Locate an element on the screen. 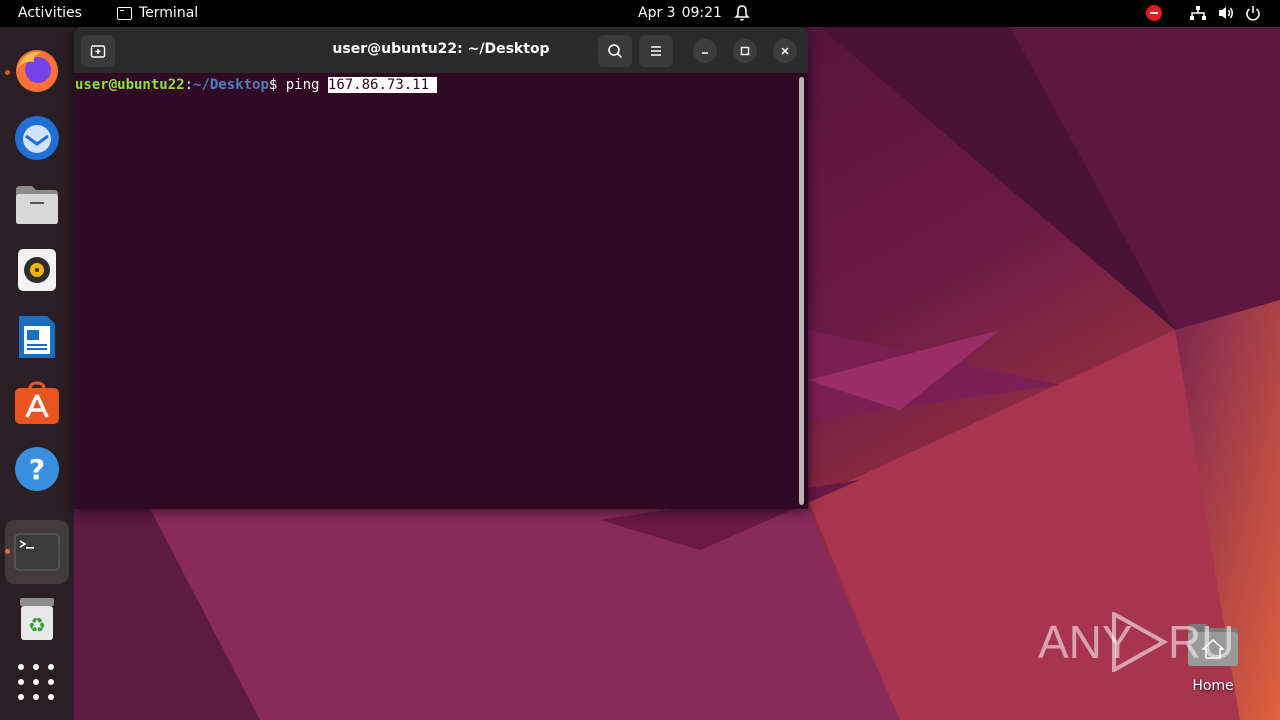 This screenshot has width=1280, height=720. writer-icon is located at coordinates (37, 337).